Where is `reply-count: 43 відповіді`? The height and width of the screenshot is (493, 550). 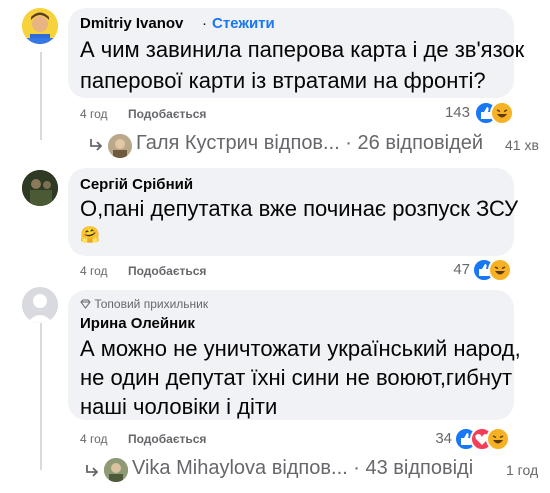
reply-count: 43 відповіді is located at coordinates (419, 468).